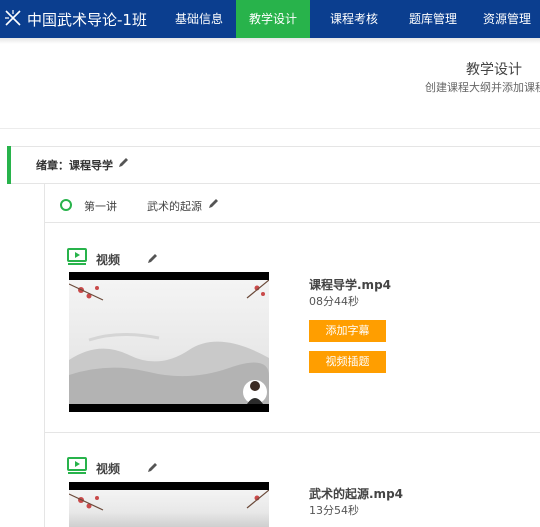 The height and width of the screenshot is (527, 540). I want to click on chapter-edit-pencil-icon, so click(123, 162).